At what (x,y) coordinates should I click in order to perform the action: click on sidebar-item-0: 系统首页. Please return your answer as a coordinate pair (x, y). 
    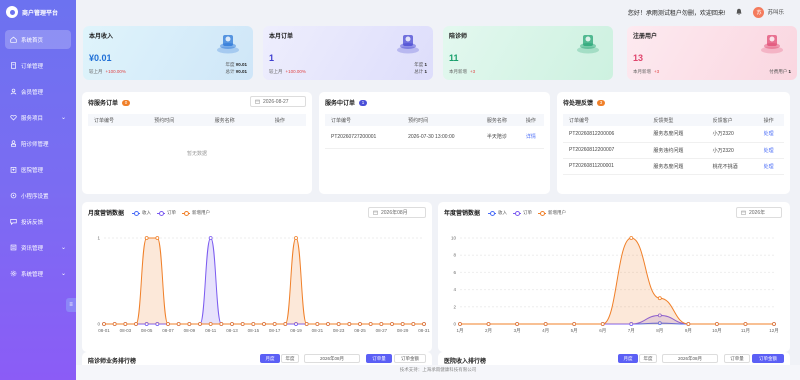
    Looking at the image, I should click on (38, 39).